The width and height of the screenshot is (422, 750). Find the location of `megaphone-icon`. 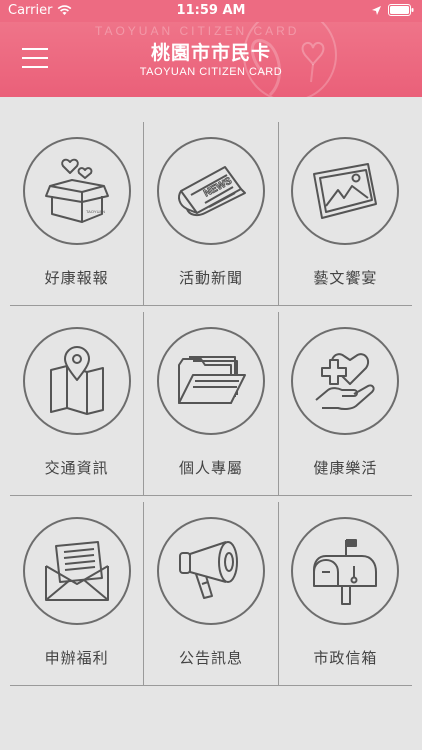

megaphone-icon is located at coordinates (208, 570).